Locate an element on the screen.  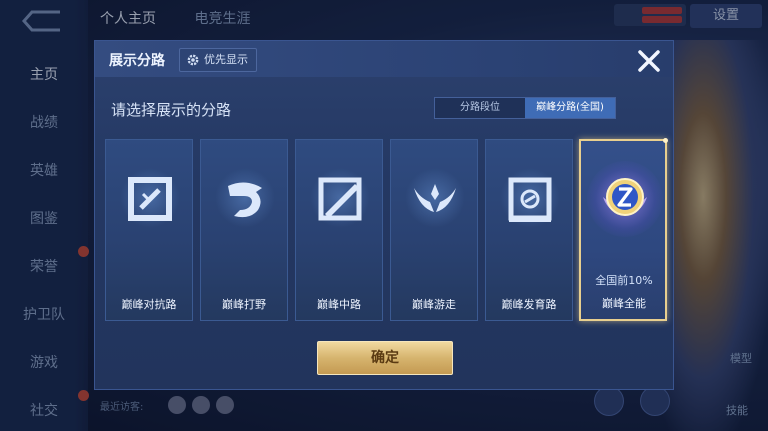
lane-card-mid: 巅峰中路 is located at coordinates (339, 230).